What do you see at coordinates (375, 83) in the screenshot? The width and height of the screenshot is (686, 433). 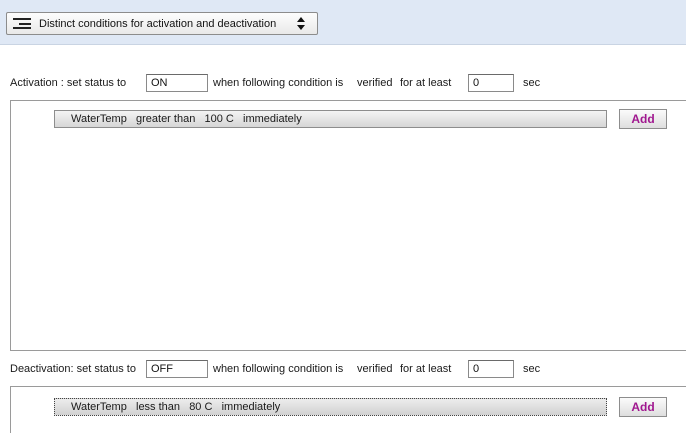 I see `activation-verified-label: verified` at bounding box center [375, 83].